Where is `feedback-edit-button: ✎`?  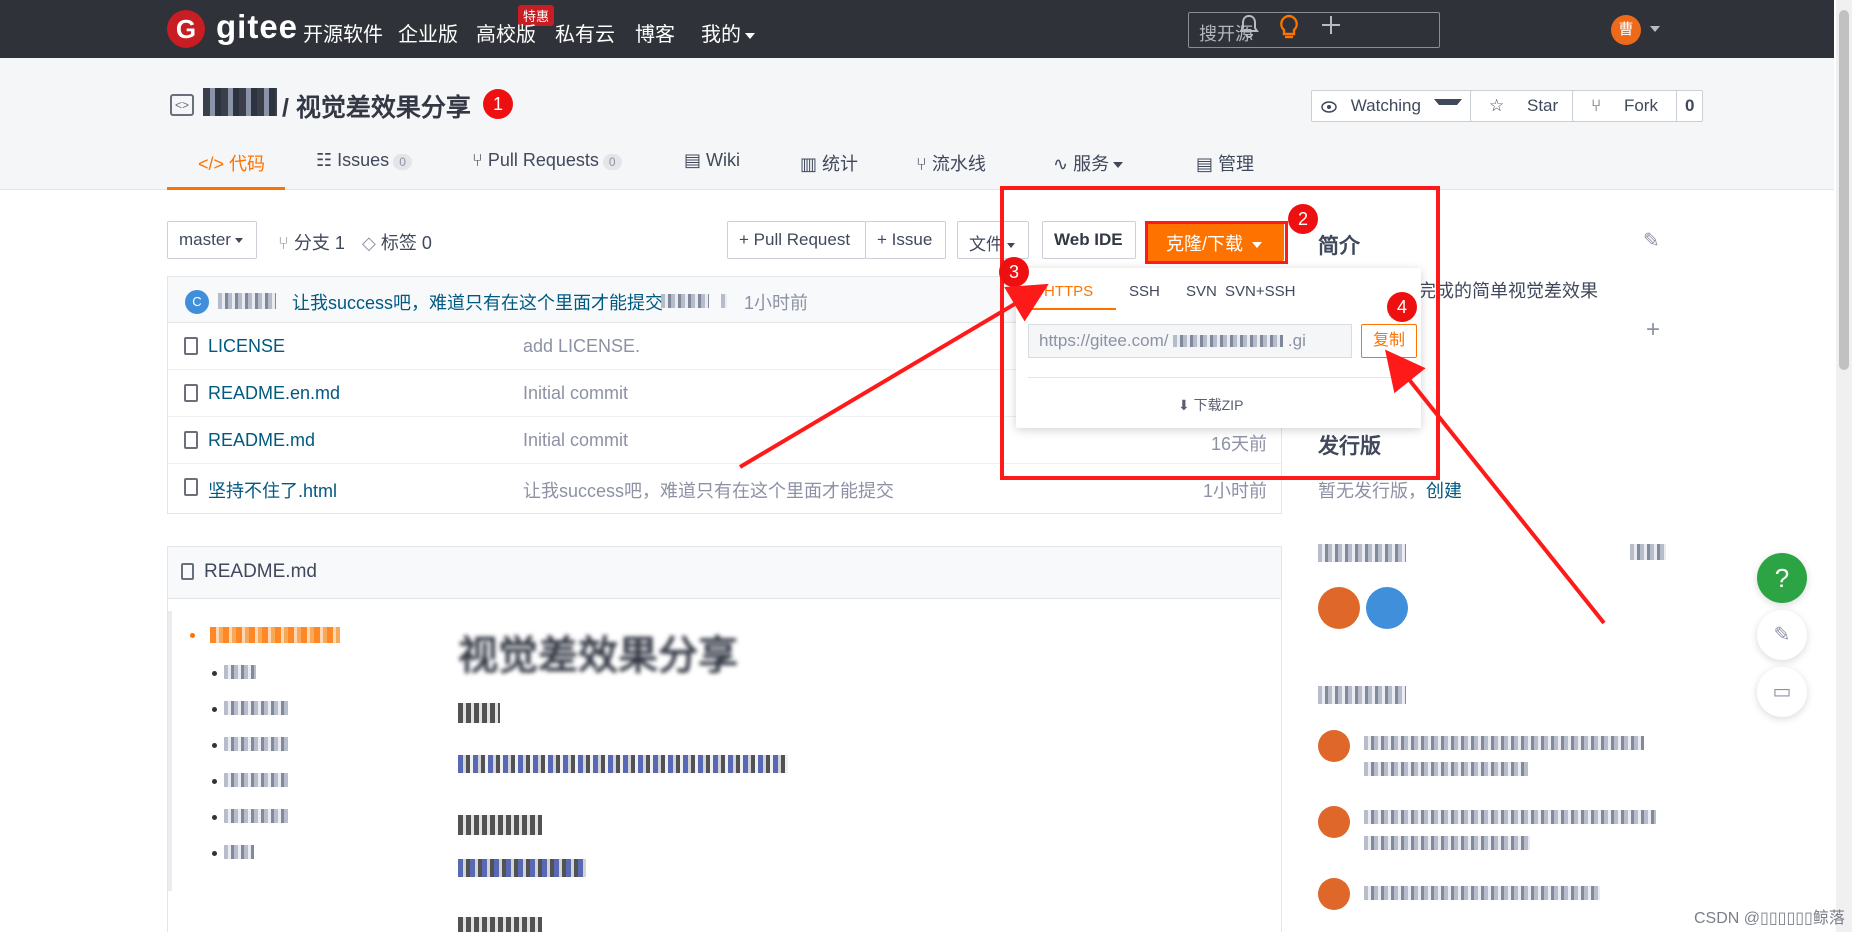 feedback-edit-button: ✎ is located at coordinates (1782, 635).